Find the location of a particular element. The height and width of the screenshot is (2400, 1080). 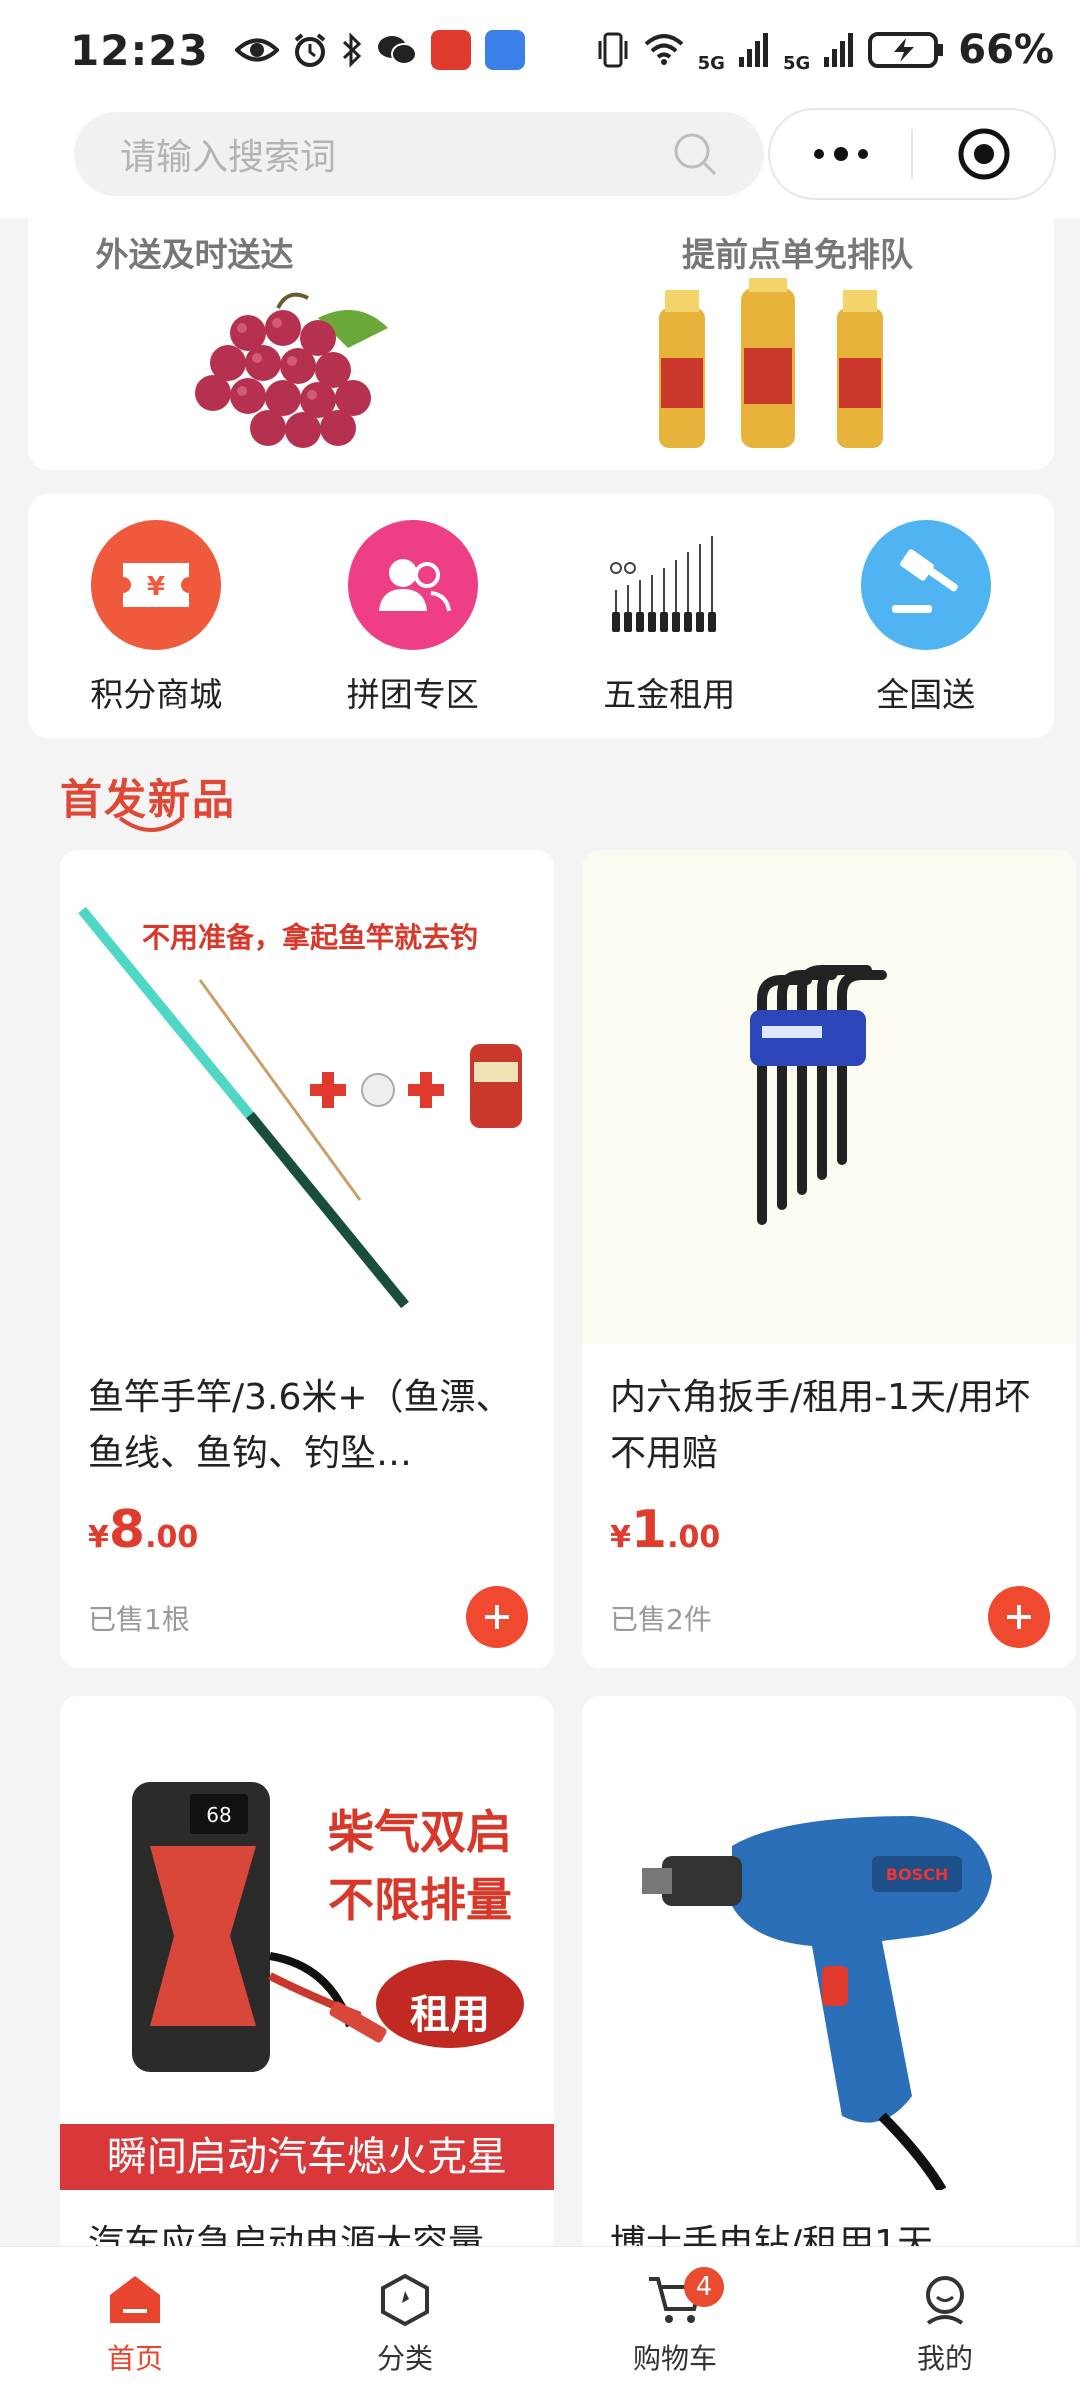

sold-count: 已售2件 is located at coordinates (661, 1619).